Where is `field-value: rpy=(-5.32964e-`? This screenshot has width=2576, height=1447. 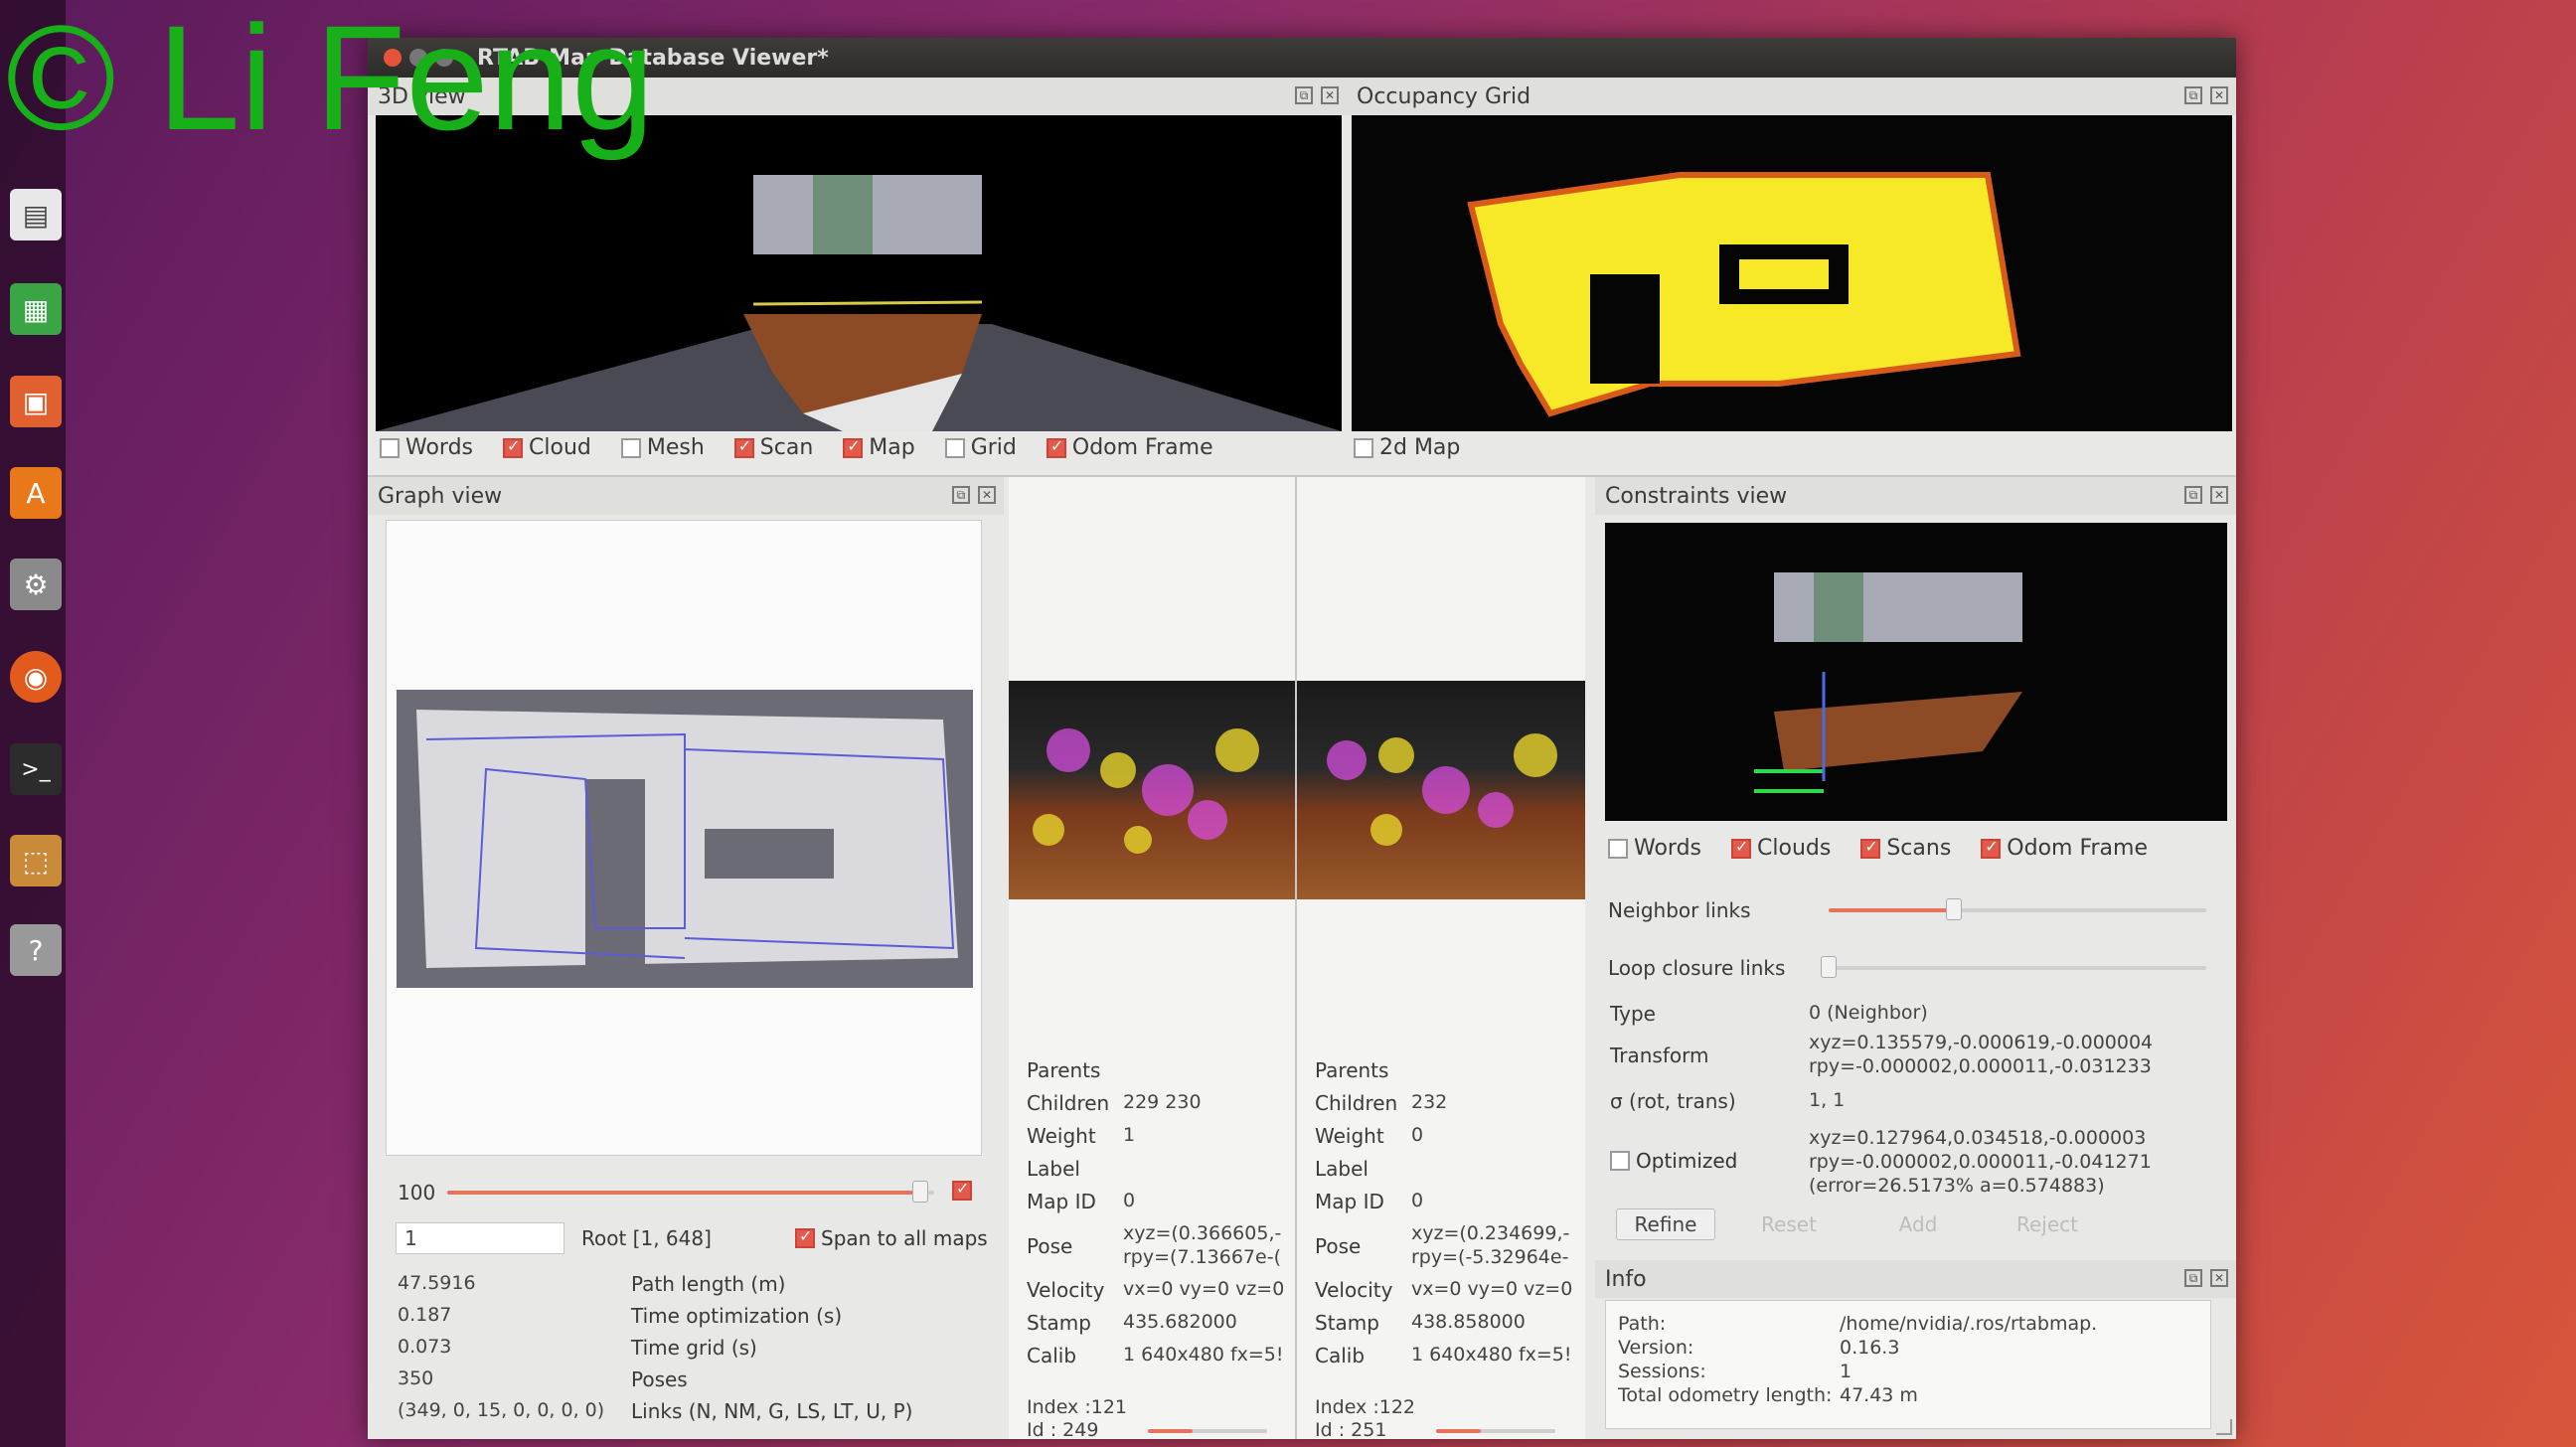 field-value: rpy=(-5.32964e- is located at coordinates (1490, 1257).